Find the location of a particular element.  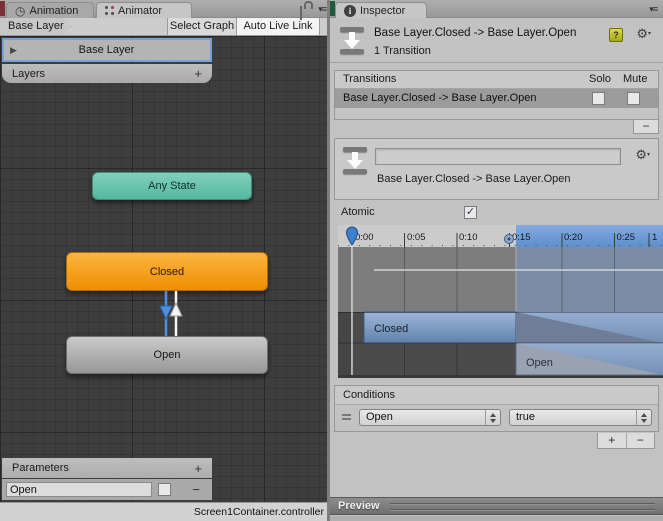

transition-row: Base Layer.Closed -> Base Layer.Open is located at coordinates (496, 98).